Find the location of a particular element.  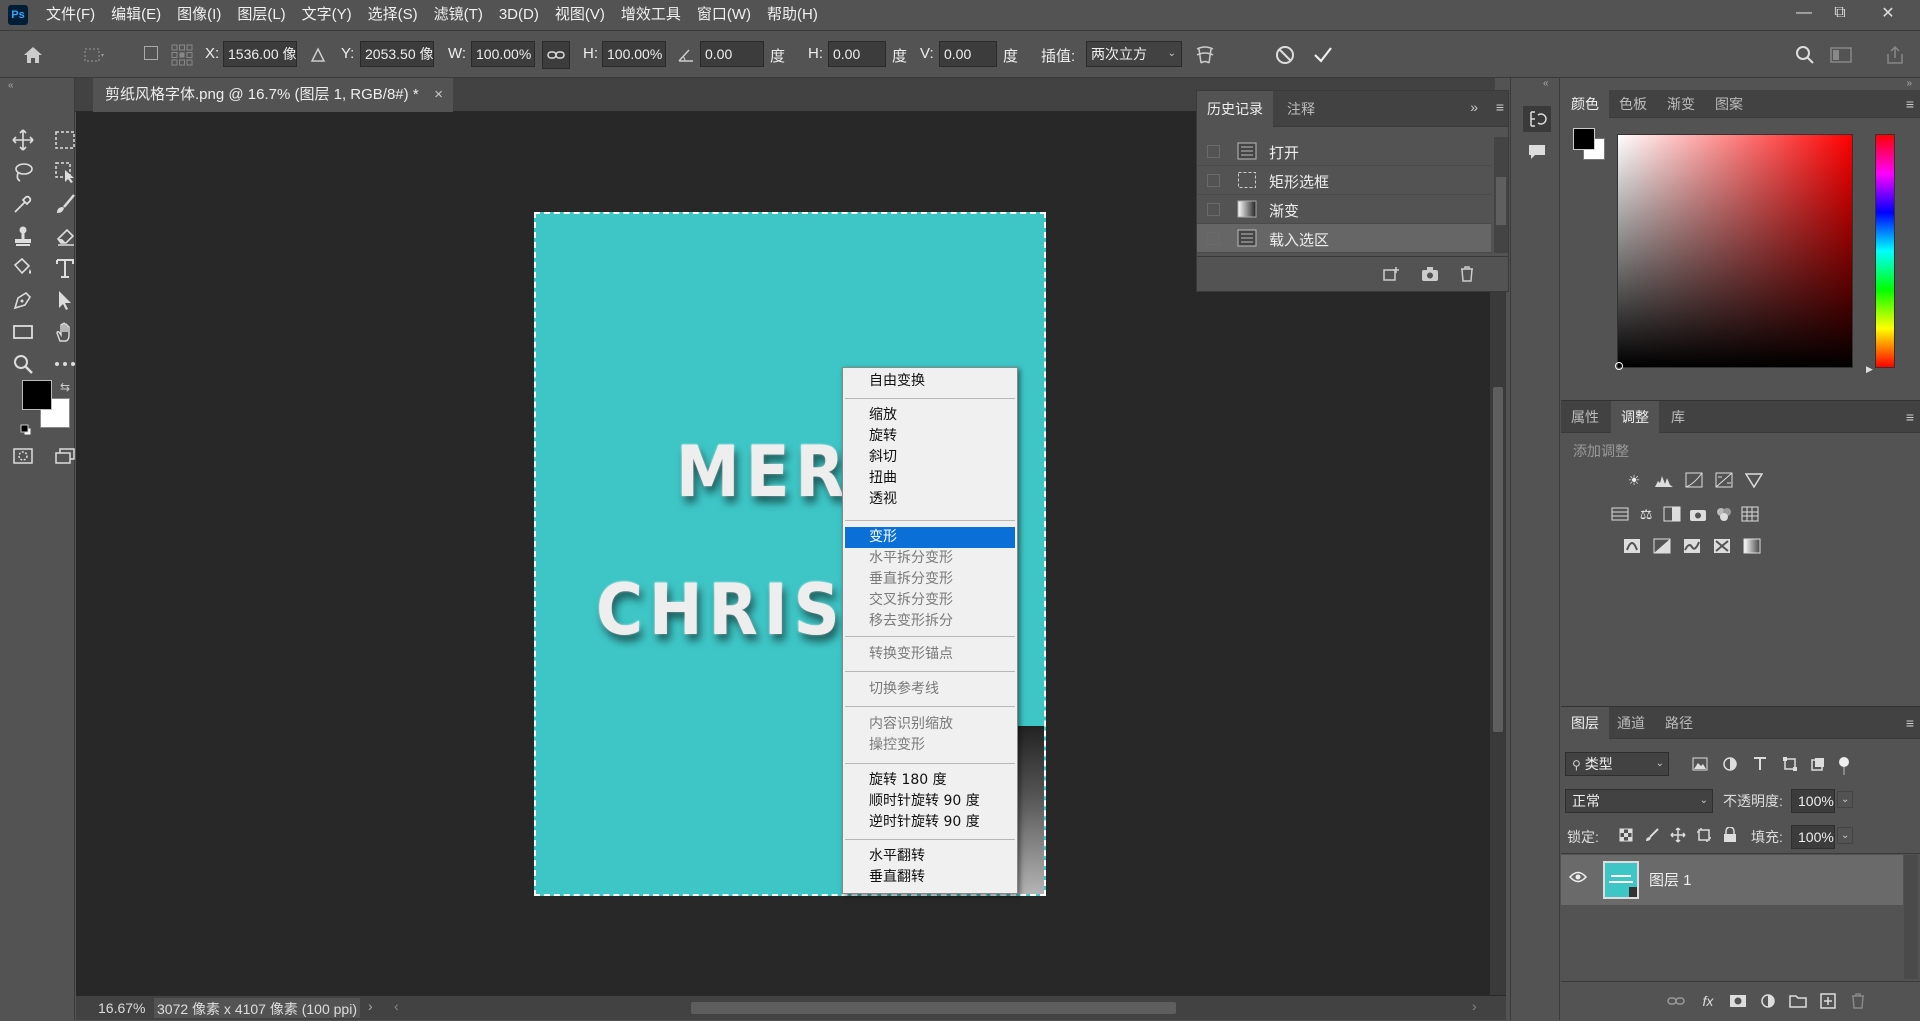

interpolation-select: 两次立方 ⌄ is located at coordinates (1134, 54).